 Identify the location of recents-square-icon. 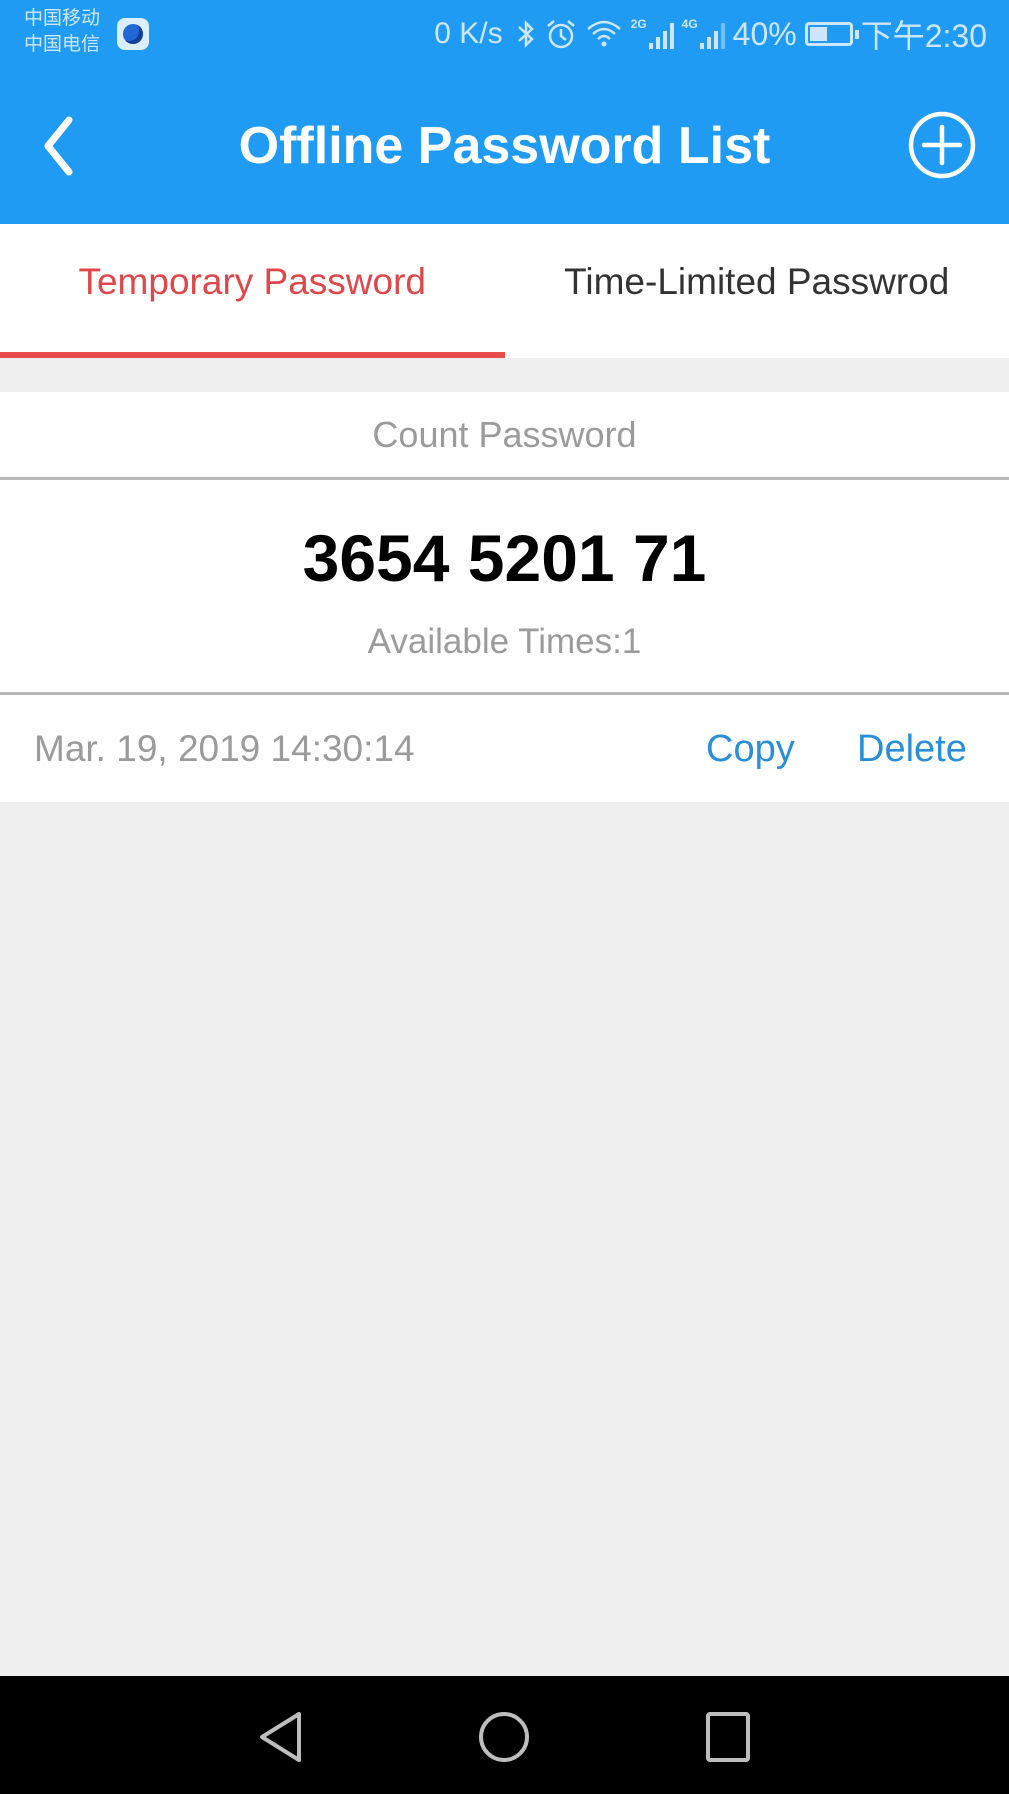
(728, 1737).